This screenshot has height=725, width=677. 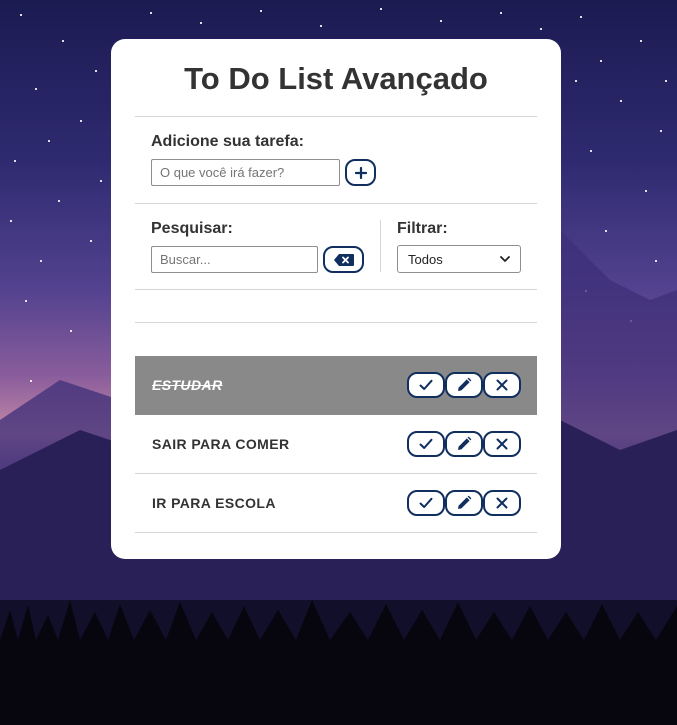 I want to click on todo-text: IR PARA ESCOLA, so click(x=214, y=503).